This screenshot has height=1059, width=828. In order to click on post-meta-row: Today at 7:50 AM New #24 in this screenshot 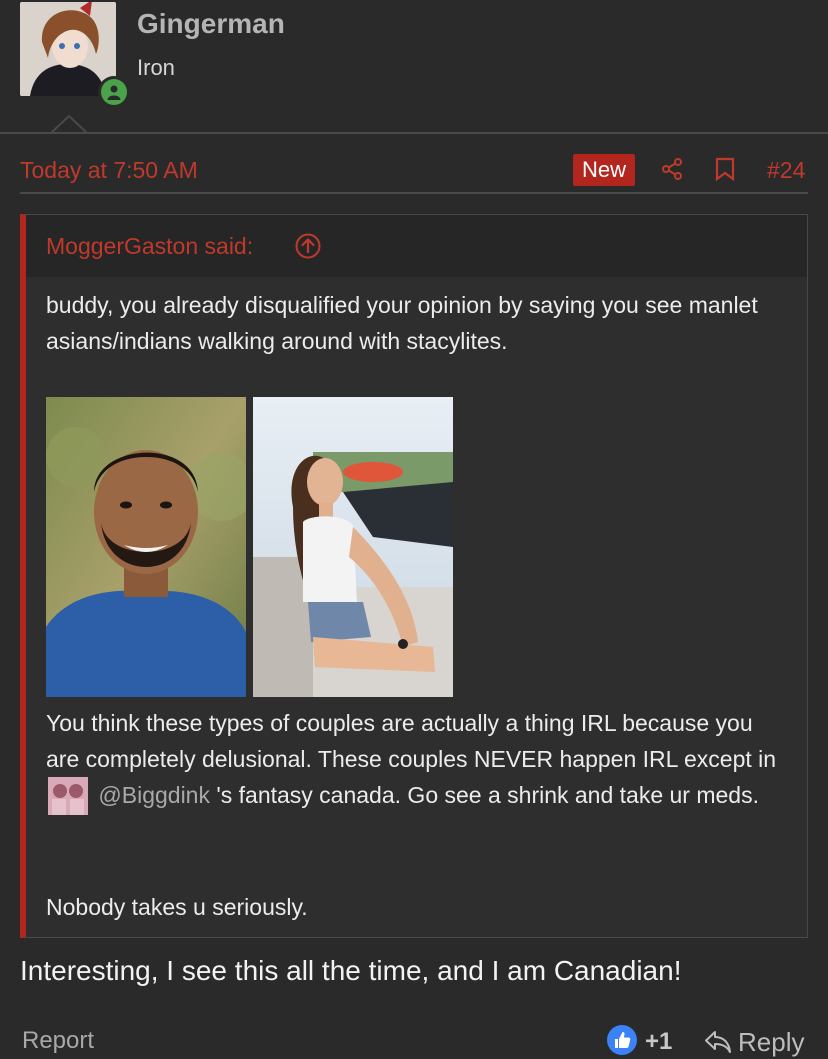, I will do `click(414, 170)`.